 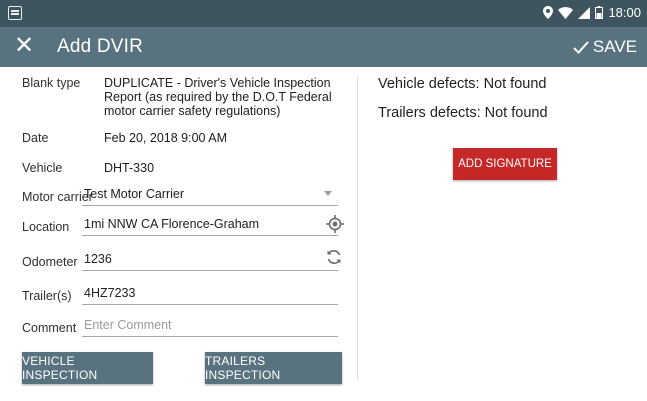 What do you see at coordinates (210, 260) in the screenshot?
I see `odometer-field: 1236` at bounding box center [210, 260].